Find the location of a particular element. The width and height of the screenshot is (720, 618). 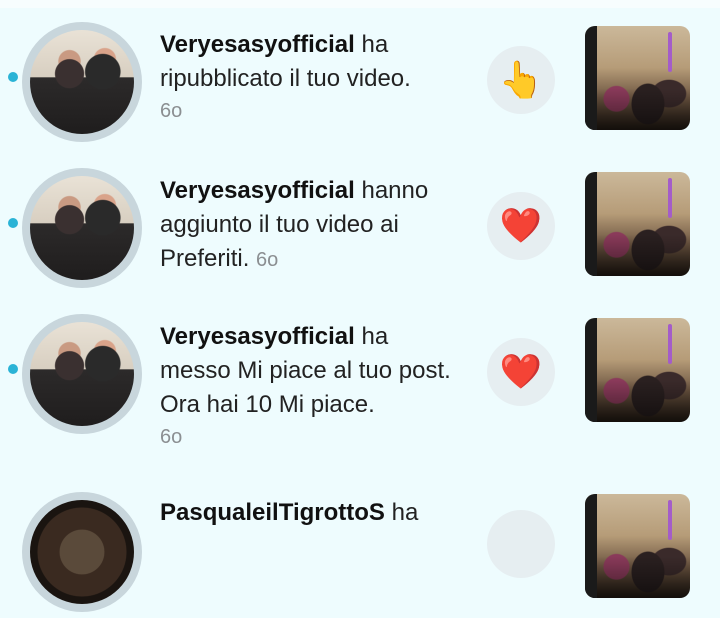

reaction-icon is located at coordinates (521, 544).